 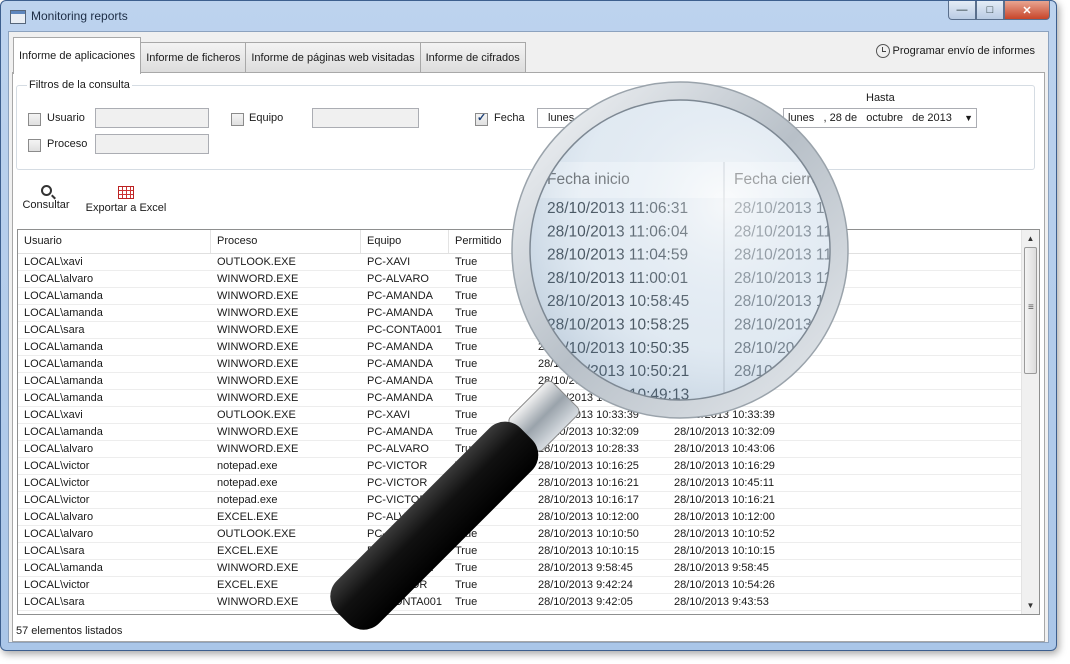 What do you see at coordinates (389, 262) in the screenshot?
I see `cell-equipo: PC-XAVI` at bounding box center [389, 262].